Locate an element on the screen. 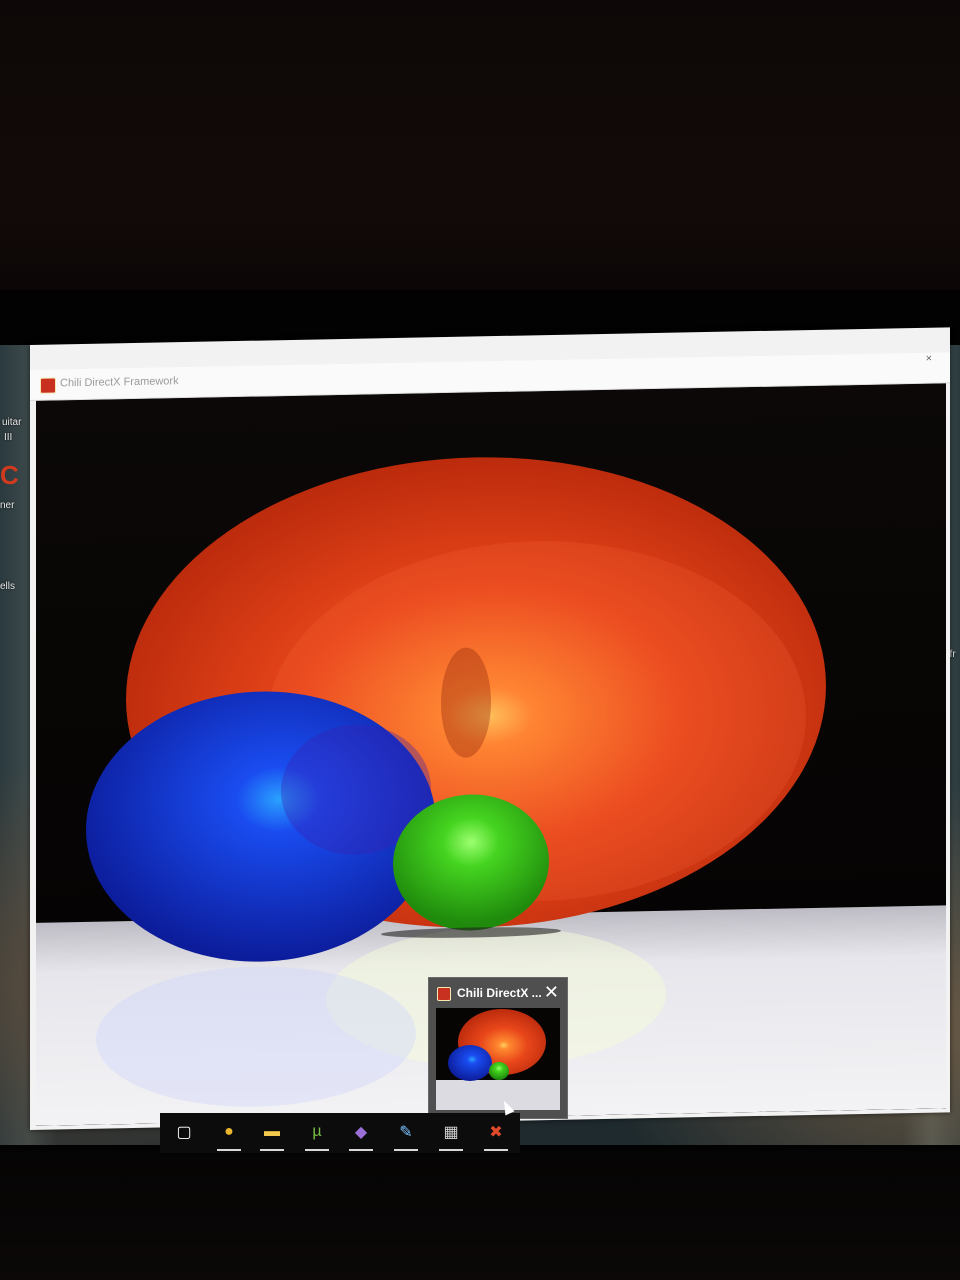 This screenshot has height=1280, width=960. desktop-icon-label: ells is located at coordinates (7, 586).